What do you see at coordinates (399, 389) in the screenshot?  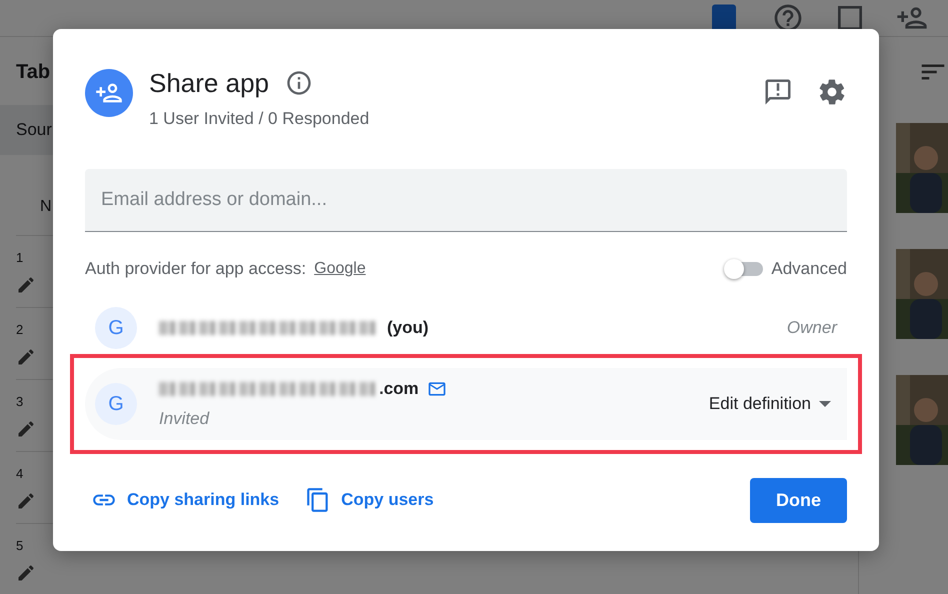 I see `user-email: .com` at bounding box center [399, 389].